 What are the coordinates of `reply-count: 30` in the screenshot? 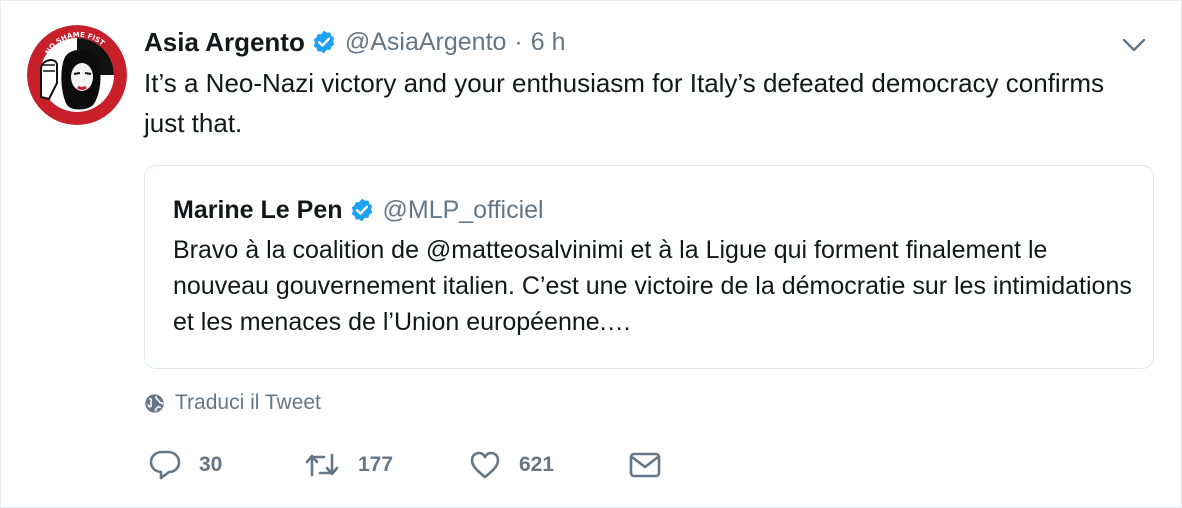 It's located at (211, 464).